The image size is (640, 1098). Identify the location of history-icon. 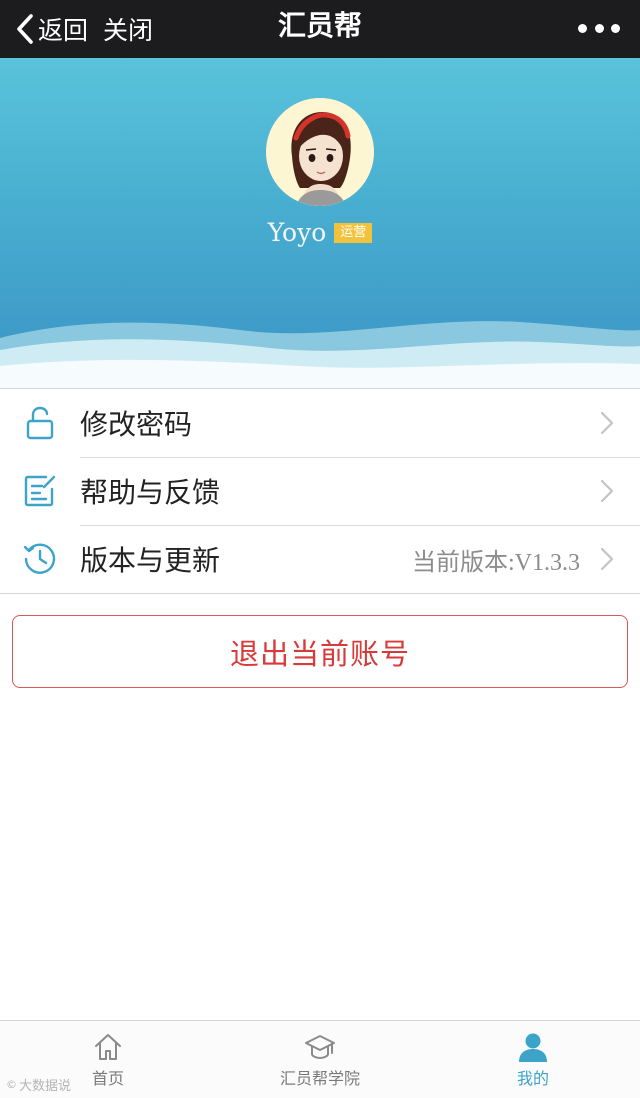
(40, 559).